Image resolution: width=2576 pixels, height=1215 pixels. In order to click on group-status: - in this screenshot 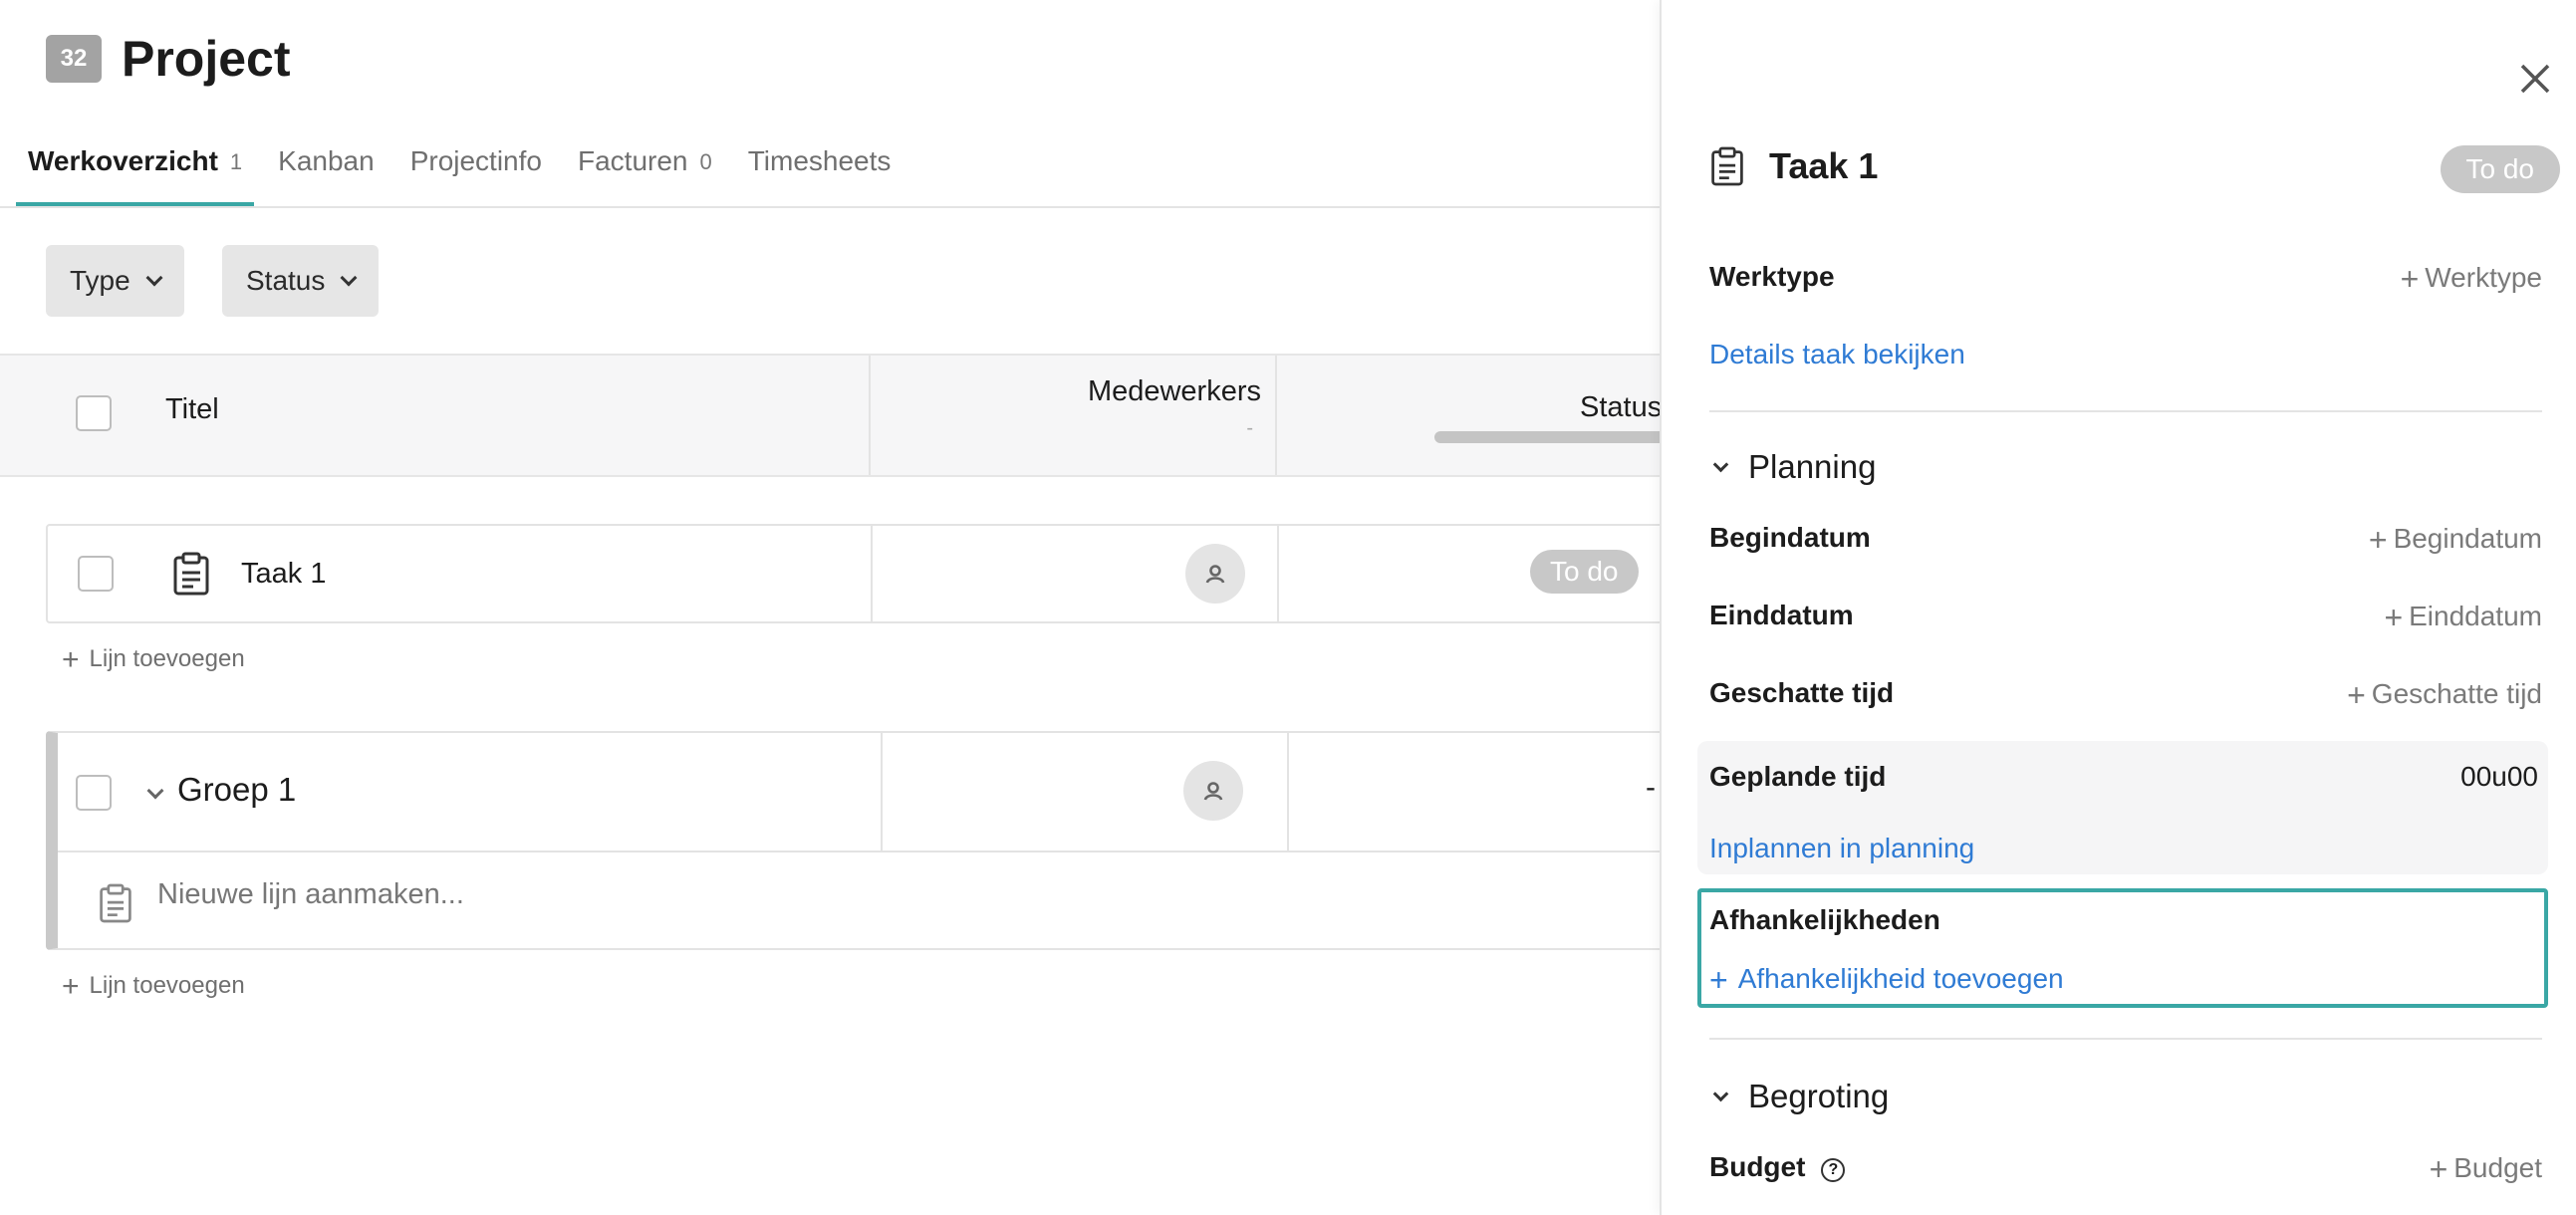, I will do `click(1651, 788)`.